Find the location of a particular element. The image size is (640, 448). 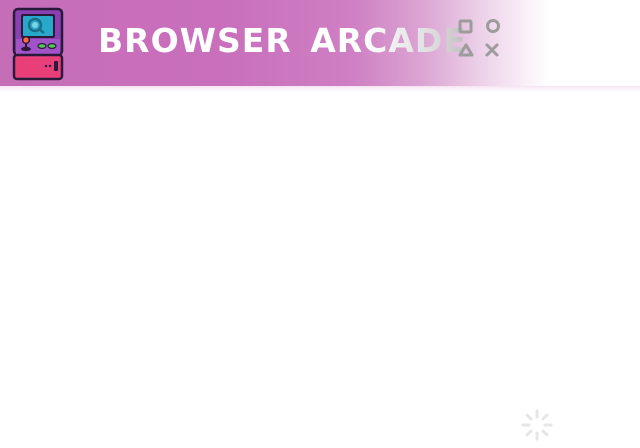

page-title: BROWSER ARCADE is located at coordinates (282, 41).